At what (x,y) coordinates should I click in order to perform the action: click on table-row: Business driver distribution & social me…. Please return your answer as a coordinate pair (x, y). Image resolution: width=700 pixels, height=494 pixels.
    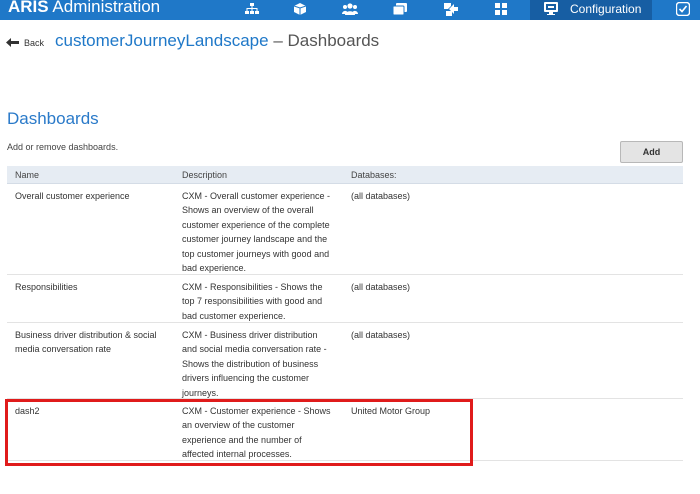
    Looking at the image, I should click on (345, 361).